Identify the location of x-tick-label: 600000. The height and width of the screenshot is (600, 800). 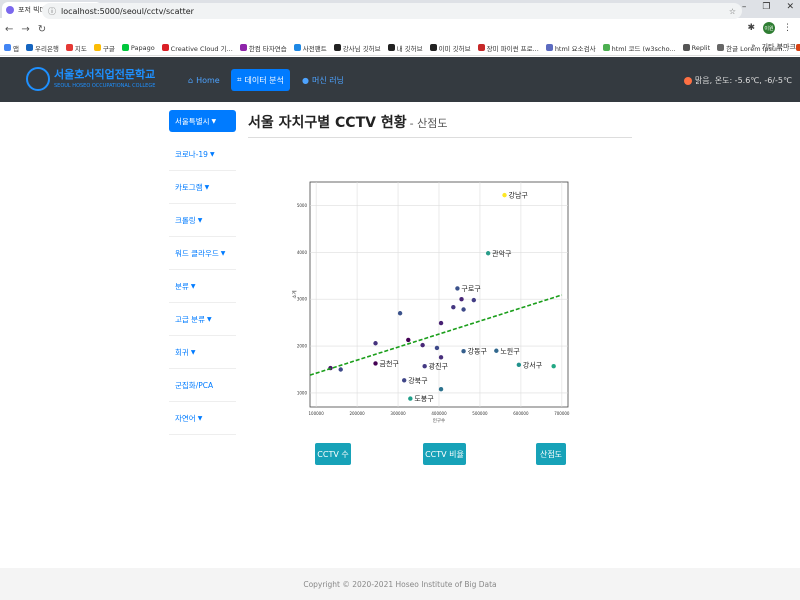
(521, 413).